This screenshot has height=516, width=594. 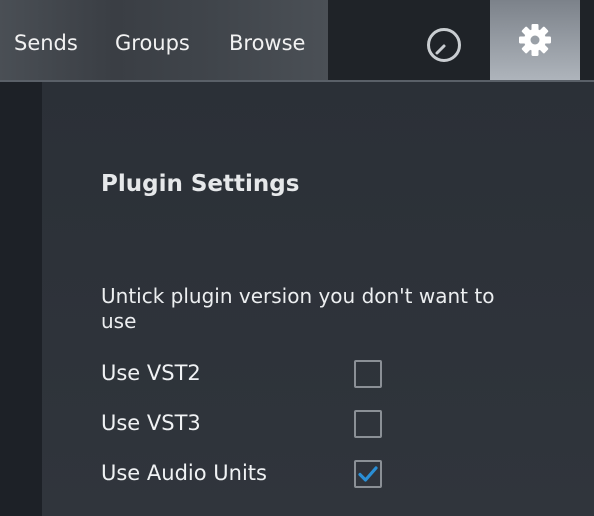 I want to click on gear-icon, so click(x=535, y=40).